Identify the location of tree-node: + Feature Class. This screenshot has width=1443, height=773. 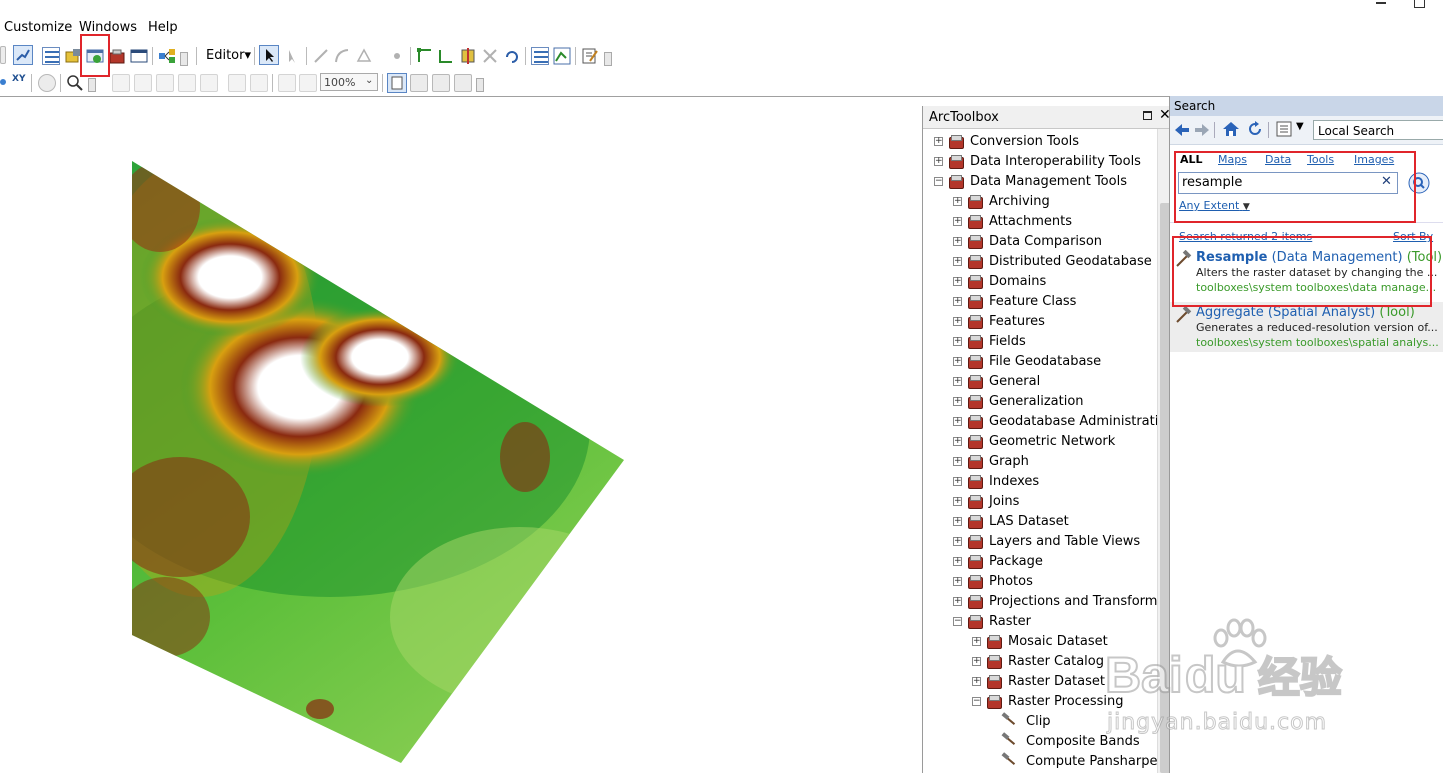
(1040, 302).